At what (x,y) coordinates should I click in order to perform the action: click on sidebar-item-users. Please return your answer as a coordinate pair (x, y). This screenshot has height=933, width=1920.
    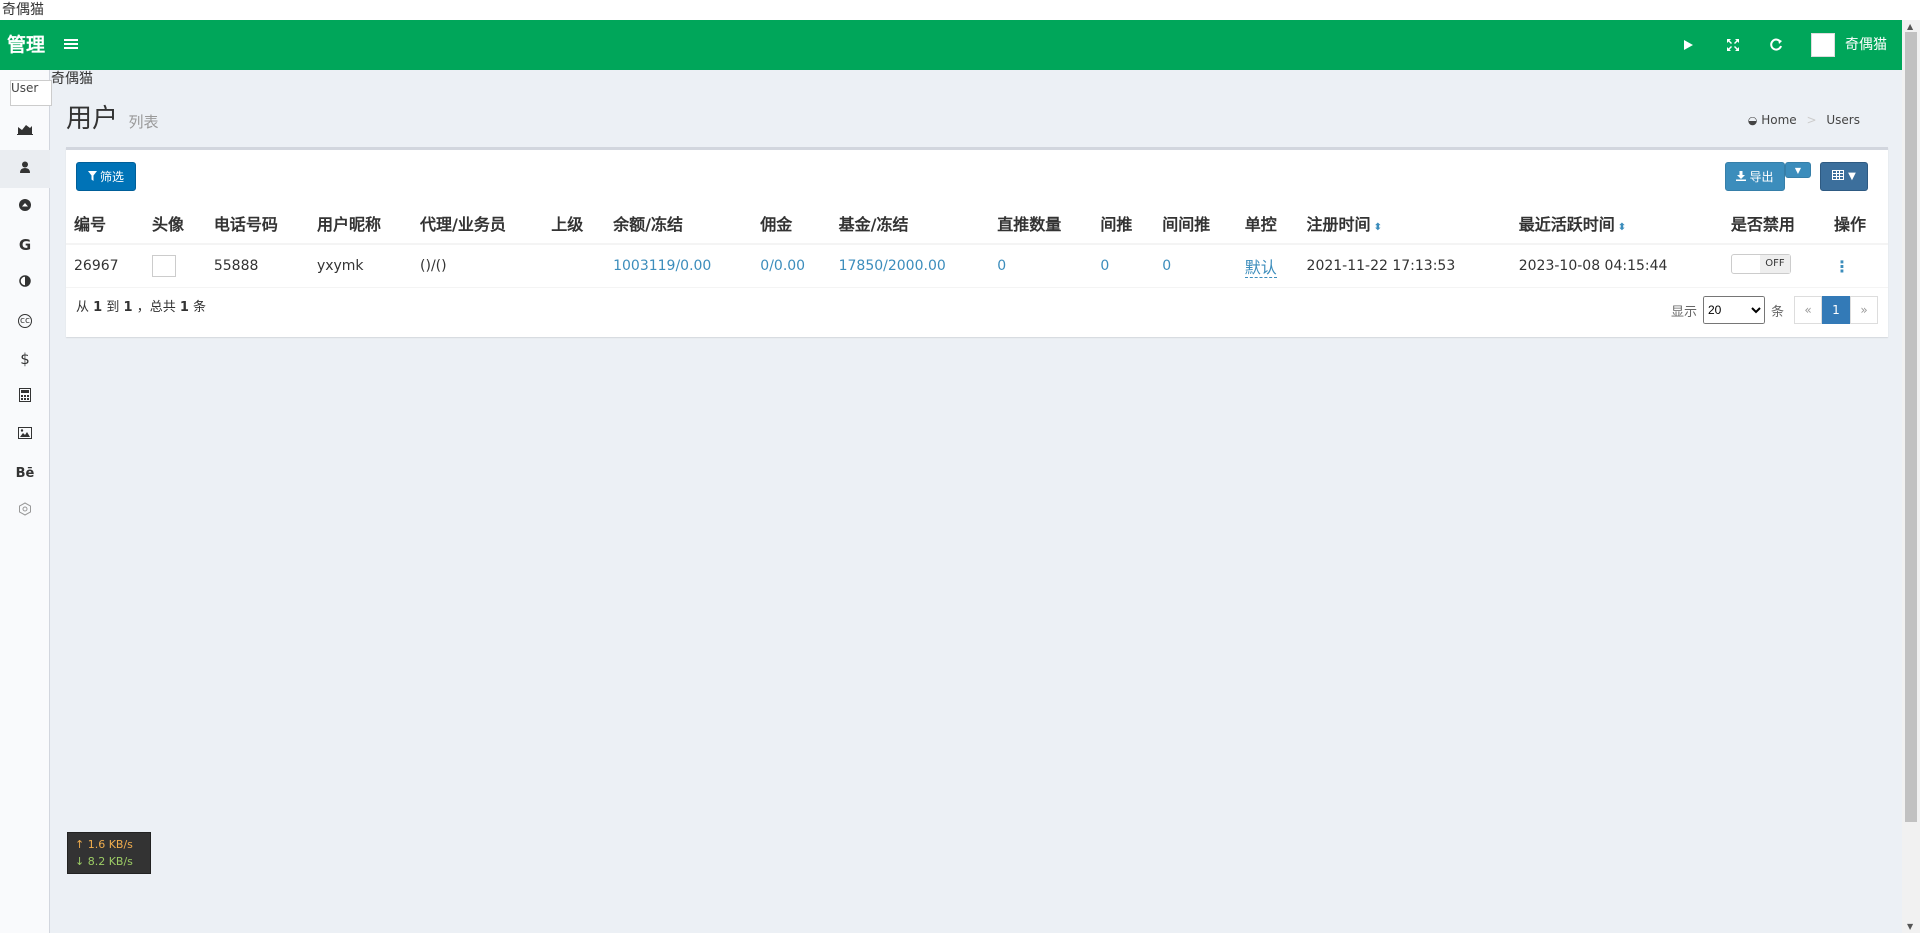
    Looking at the image, I should click on (25, 169).